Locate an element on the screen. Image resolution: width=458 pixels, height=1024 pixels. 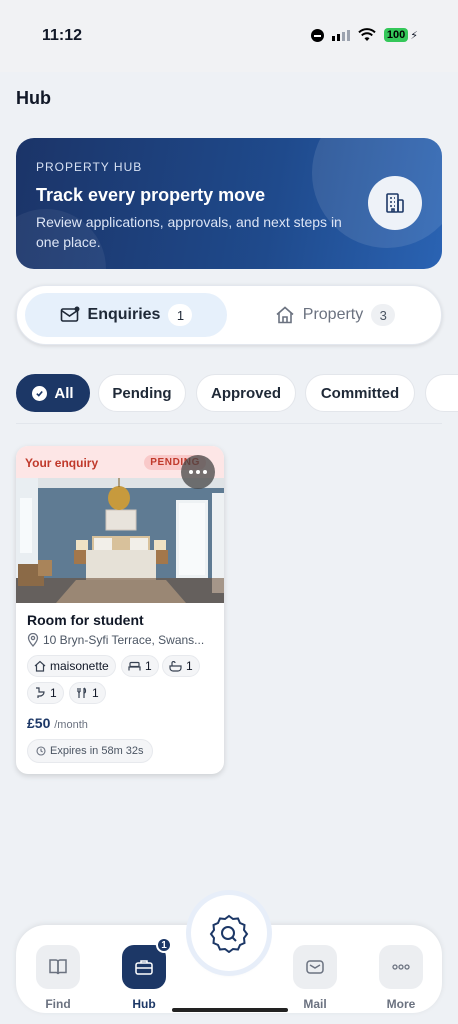
card-label: Your enquiry is located at coordinates (62, 463).